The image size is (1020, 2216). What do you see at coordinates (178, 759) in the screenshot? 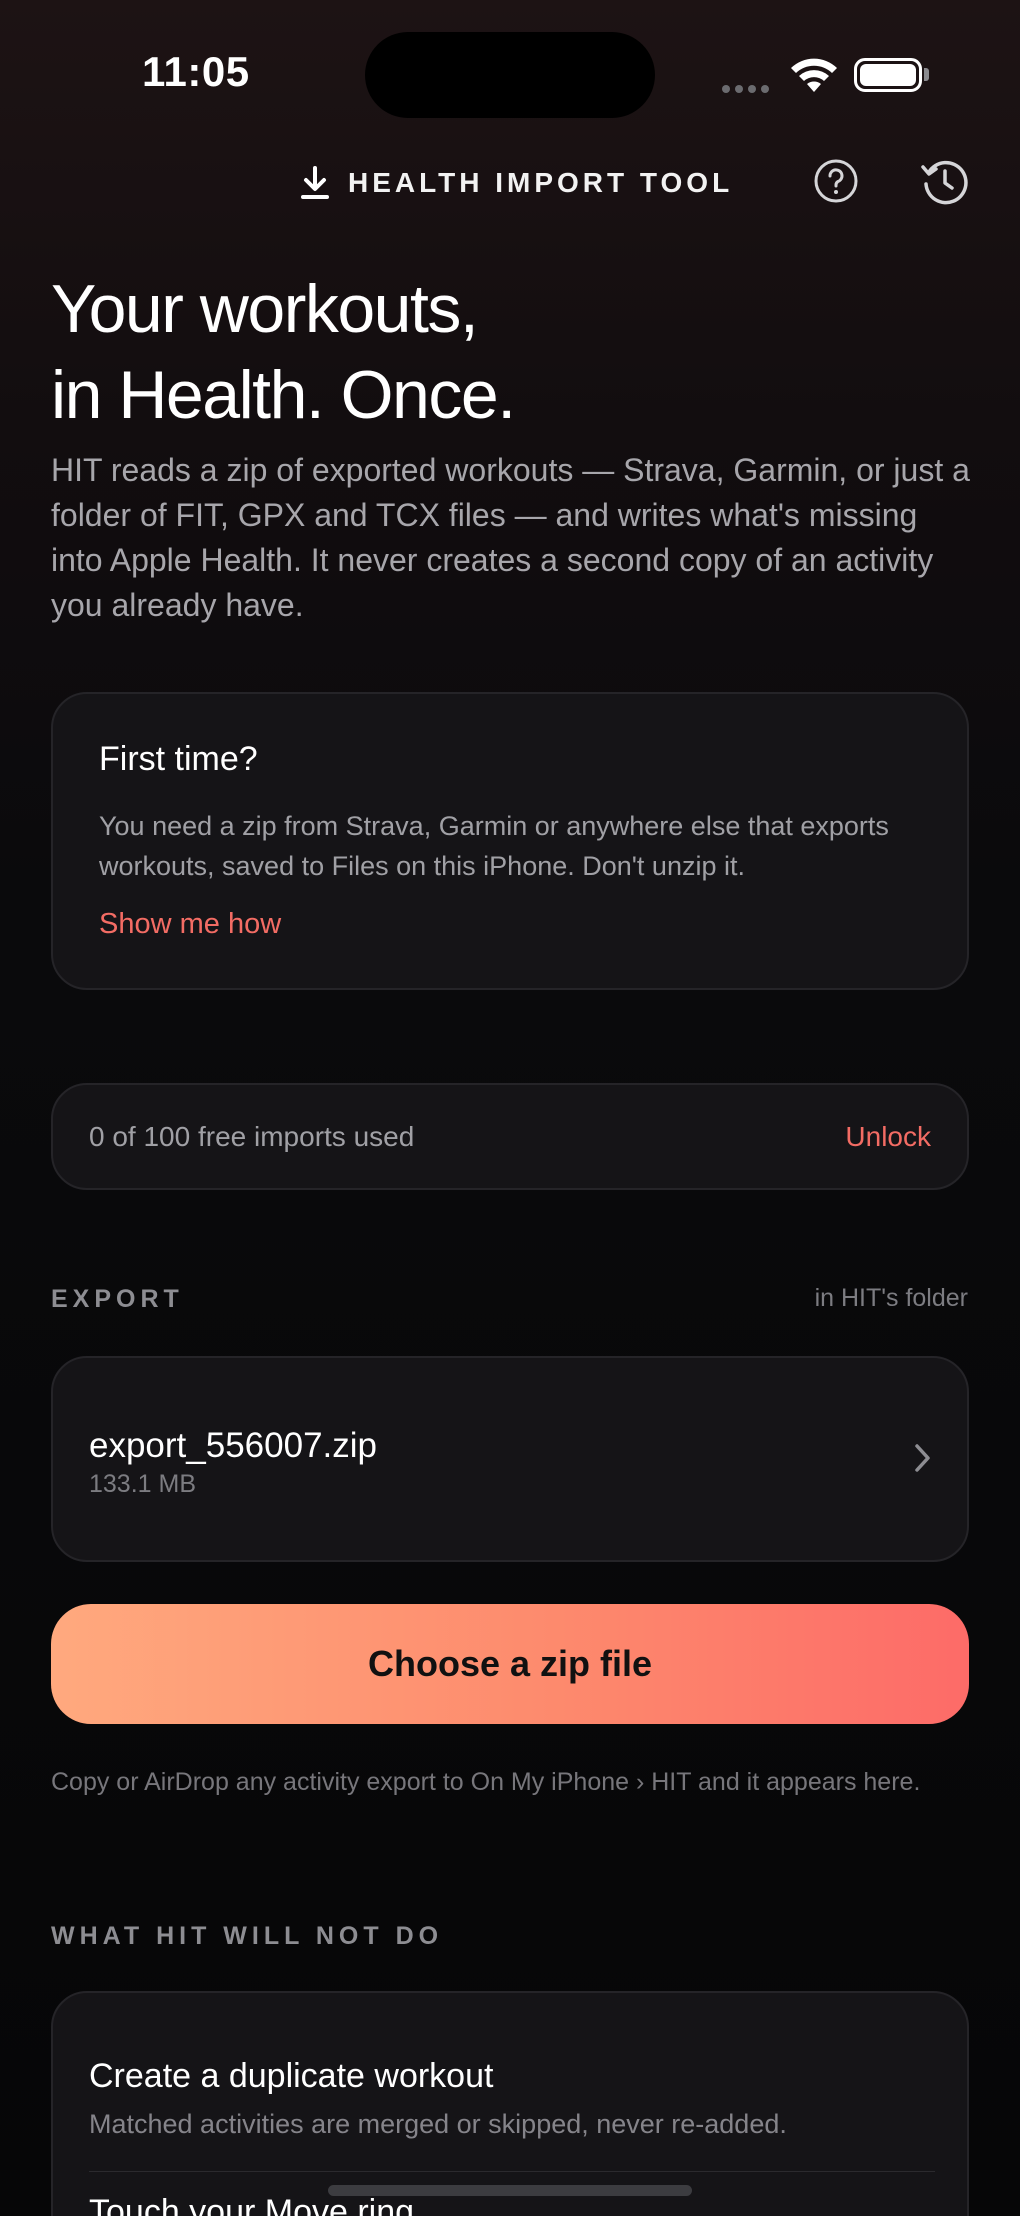
I see `first-time-title: First time?` at bounding box center [178, 759].